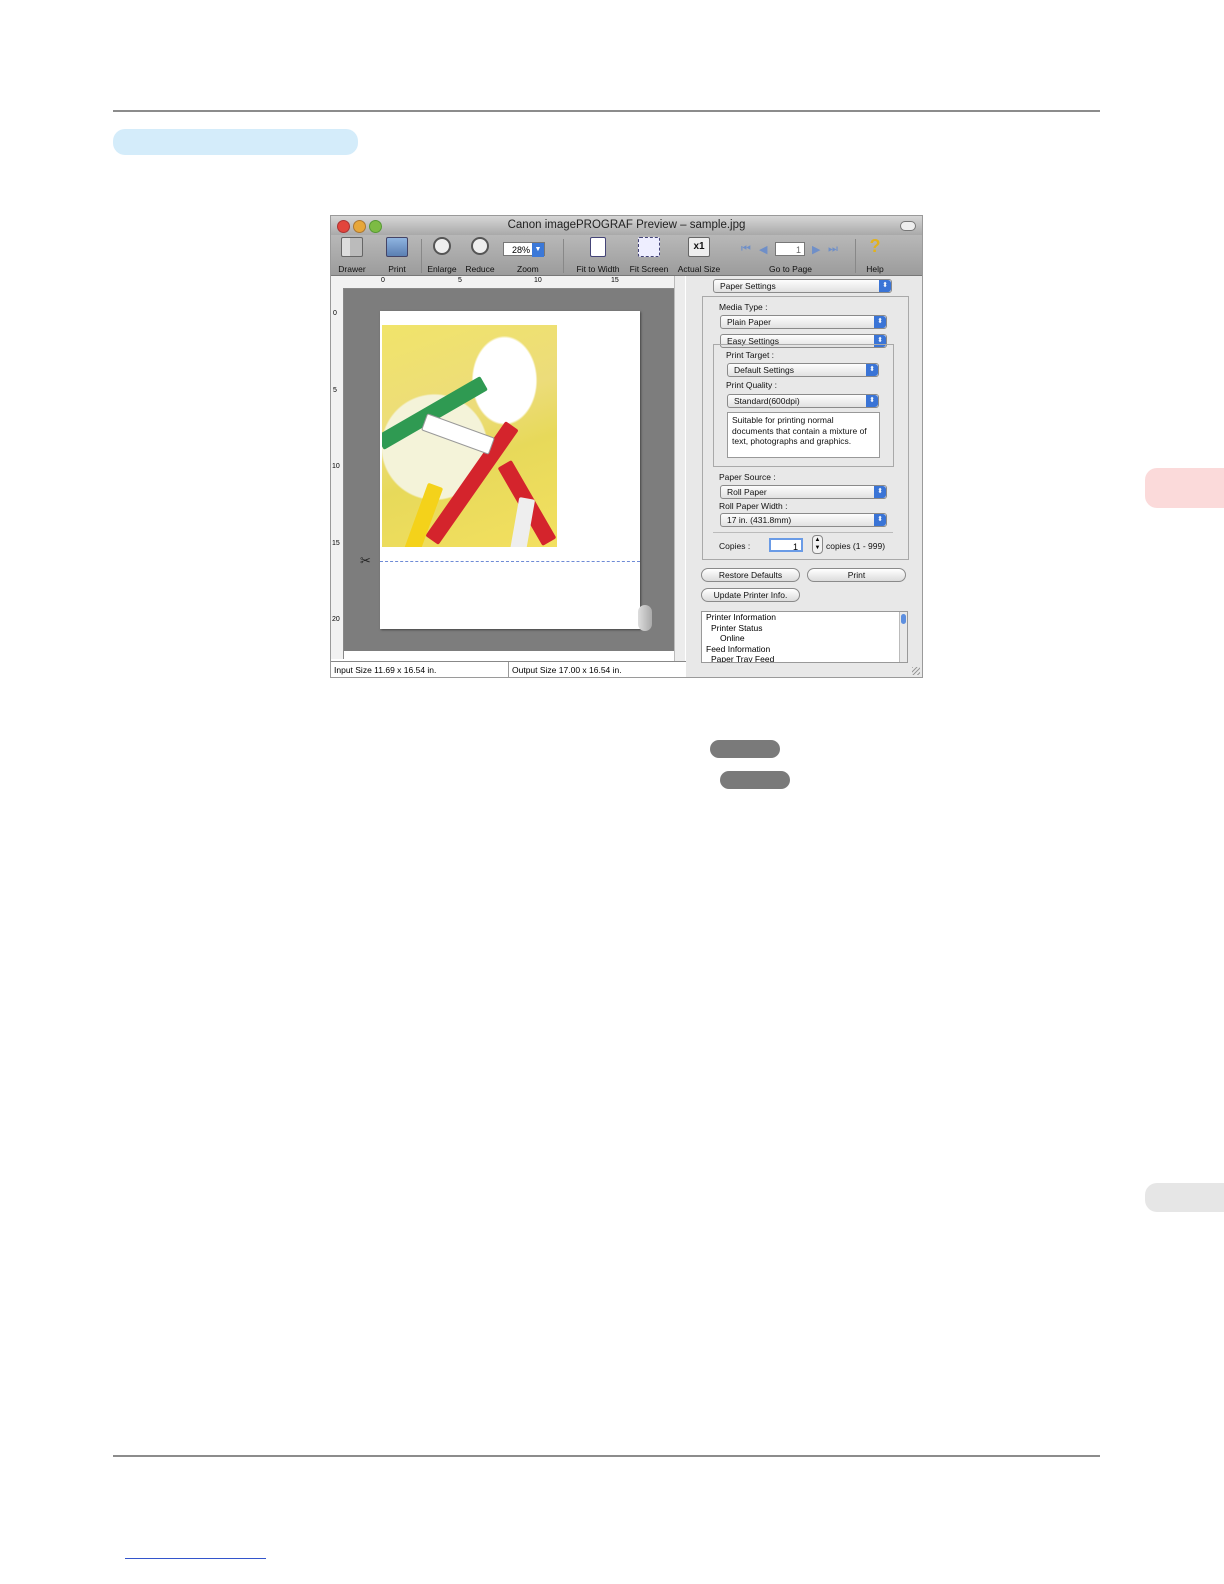 Image resolution: width=1224 pixels, height=1584 pixels. What do you see at coordinates (598, 255) in the screenshot?
I see `fit-to-width-button: Fit to Width` at bounding box center [598, 255].